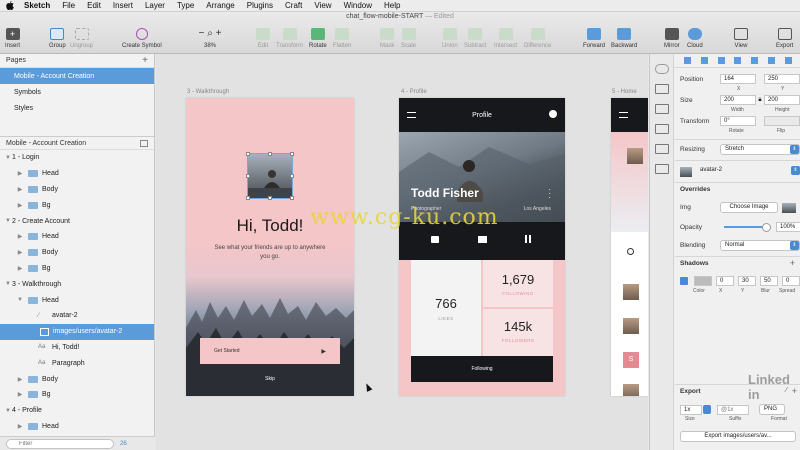 The width and height of the screenshot is (800, 450). Describe the element at coordinates (594, 38) in the screenshot. I see `forward-button: Forward` at that location.